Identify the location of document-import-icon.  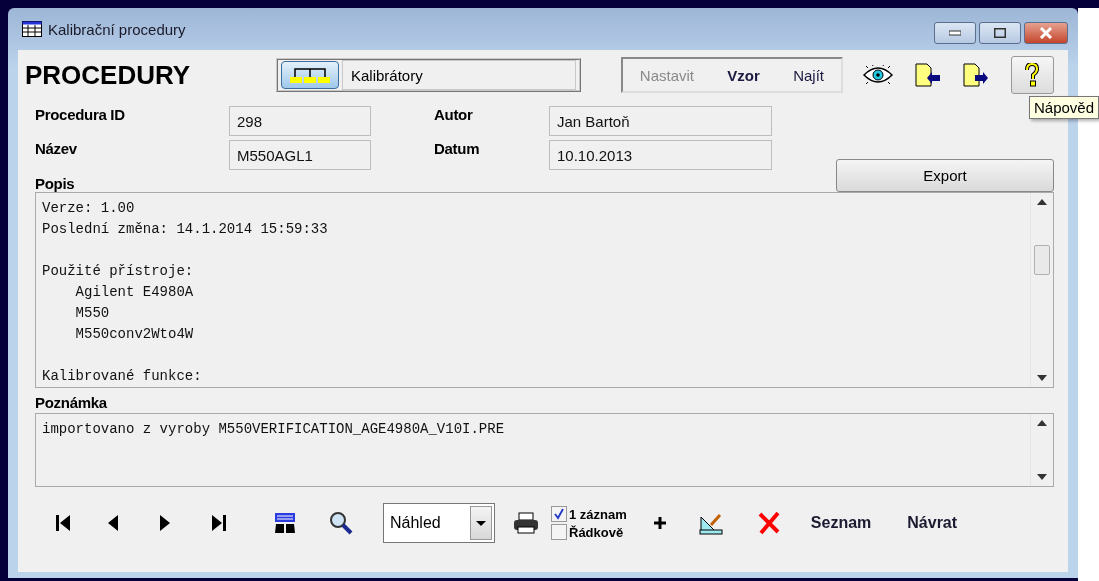
(927, 75).